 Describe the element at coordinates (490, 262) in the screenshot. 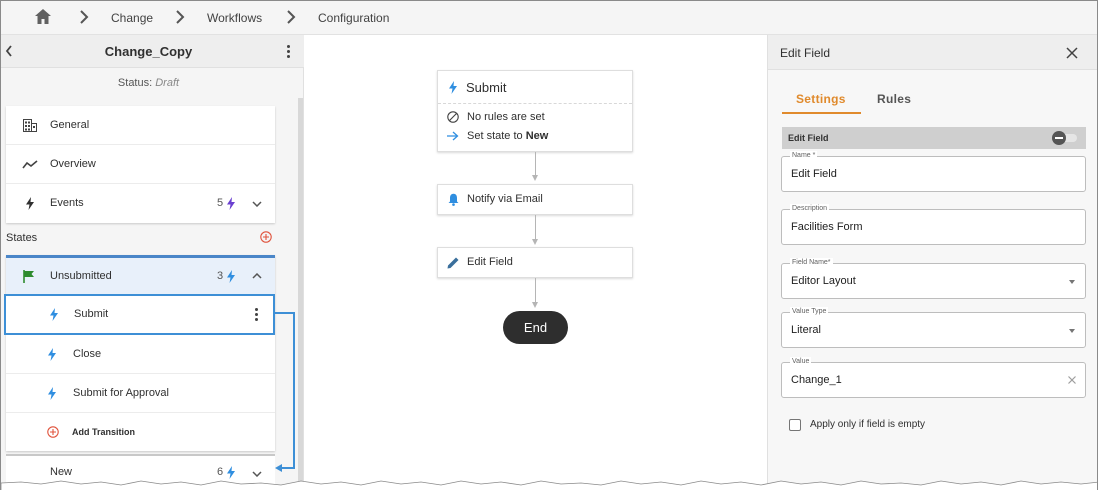

I see `node-title: Edit Field` at that location.